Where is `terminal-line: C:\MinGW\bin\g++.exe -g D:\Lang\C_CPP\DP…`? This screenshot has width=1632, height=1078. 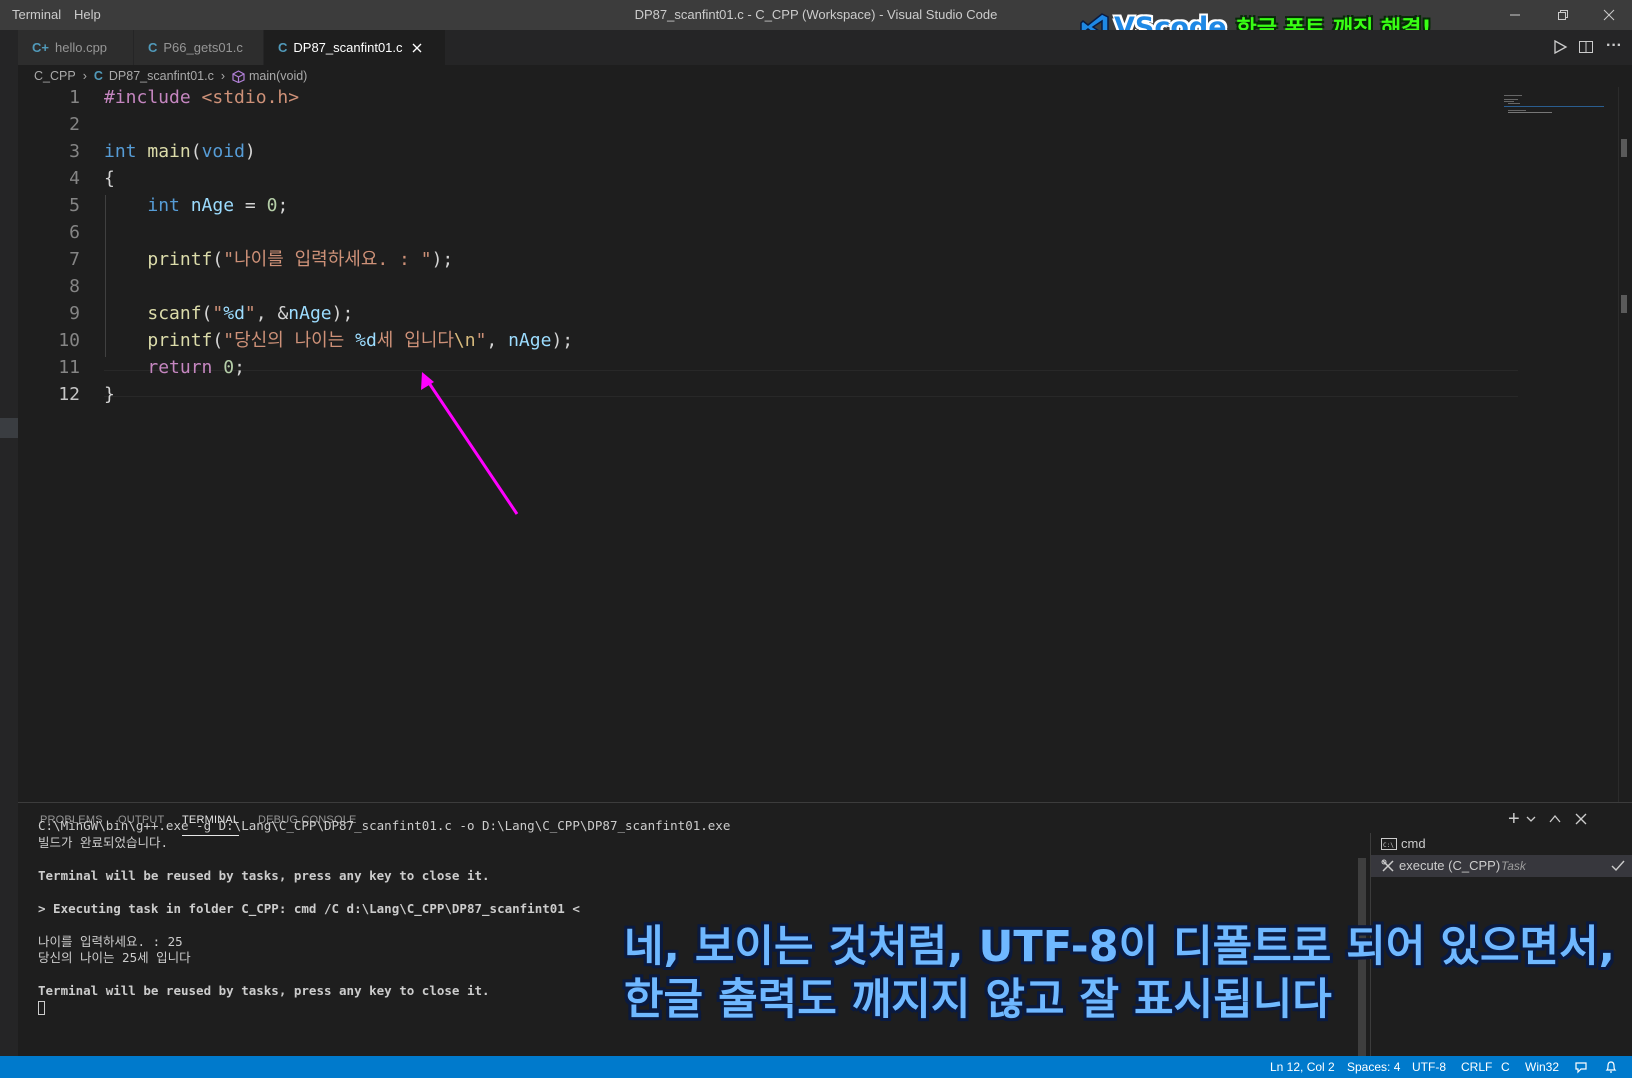 terminal-line: C:\MinGW\bin\g++.exe -g D:\Lang\C_CPP\DP… is located at coordinates (384, 825).